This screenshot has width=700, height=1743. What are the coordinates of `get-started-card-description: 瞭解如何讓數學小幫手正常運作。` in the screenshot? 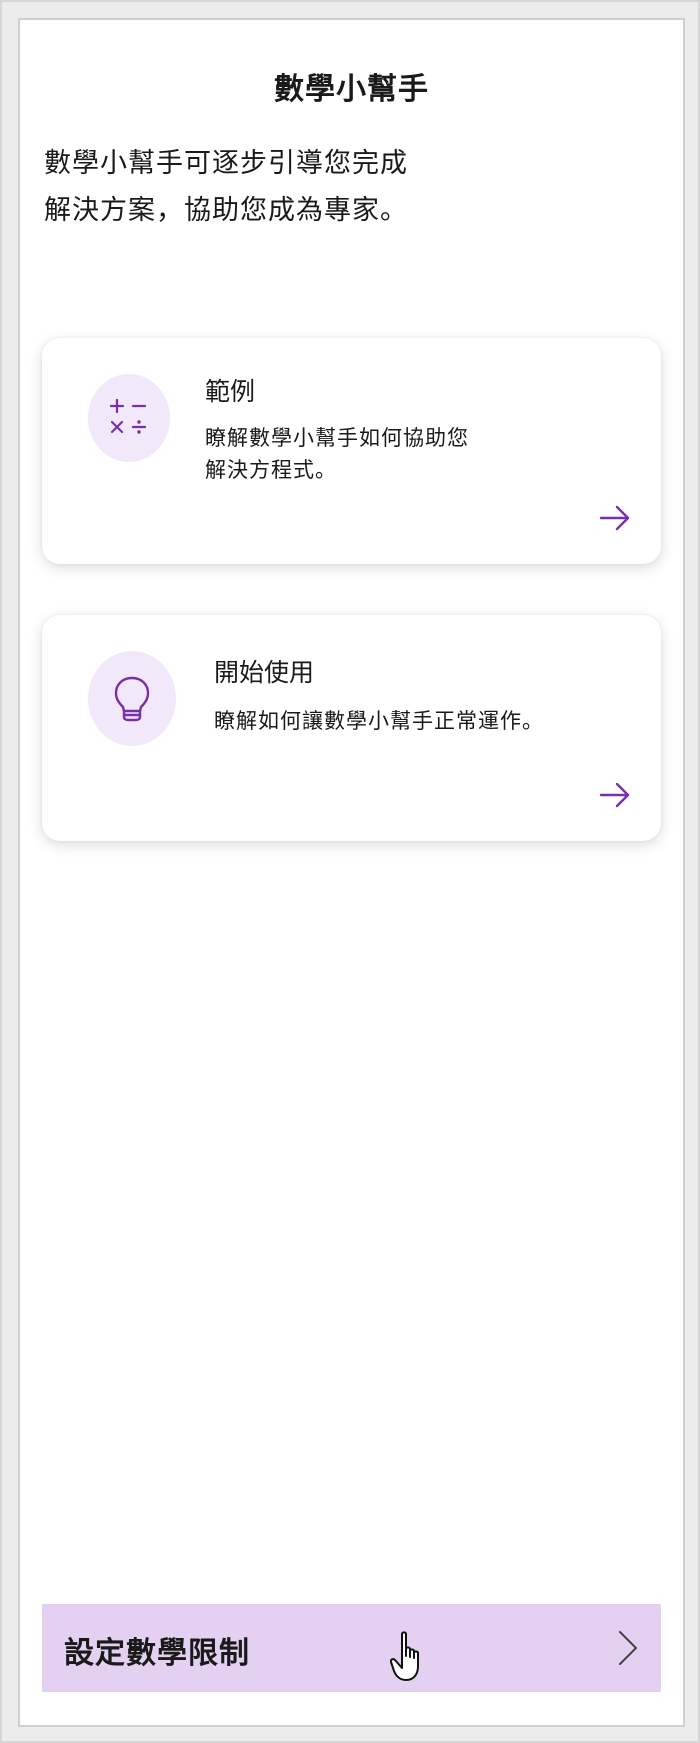 It's located at (424, 721).